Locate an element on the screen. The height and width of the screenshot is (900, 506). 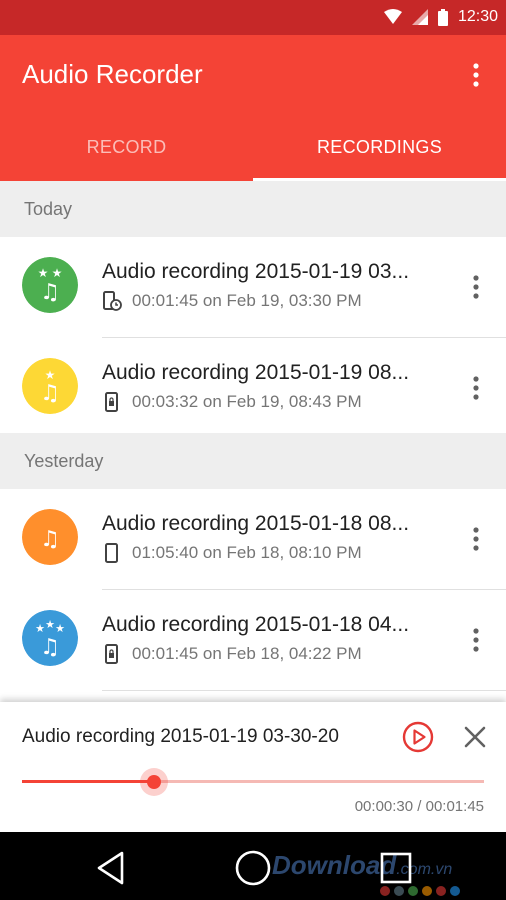
navigation-bar: Download.com.vn is located at coordinates (253, 866).